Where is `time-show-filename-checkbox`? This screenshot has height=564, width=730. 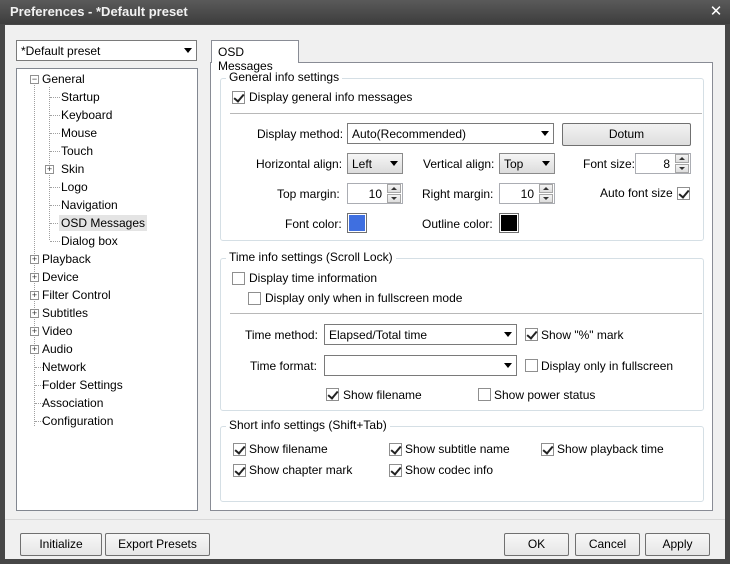 time-show-filename-checkbox is located at coordinates (332, 394).